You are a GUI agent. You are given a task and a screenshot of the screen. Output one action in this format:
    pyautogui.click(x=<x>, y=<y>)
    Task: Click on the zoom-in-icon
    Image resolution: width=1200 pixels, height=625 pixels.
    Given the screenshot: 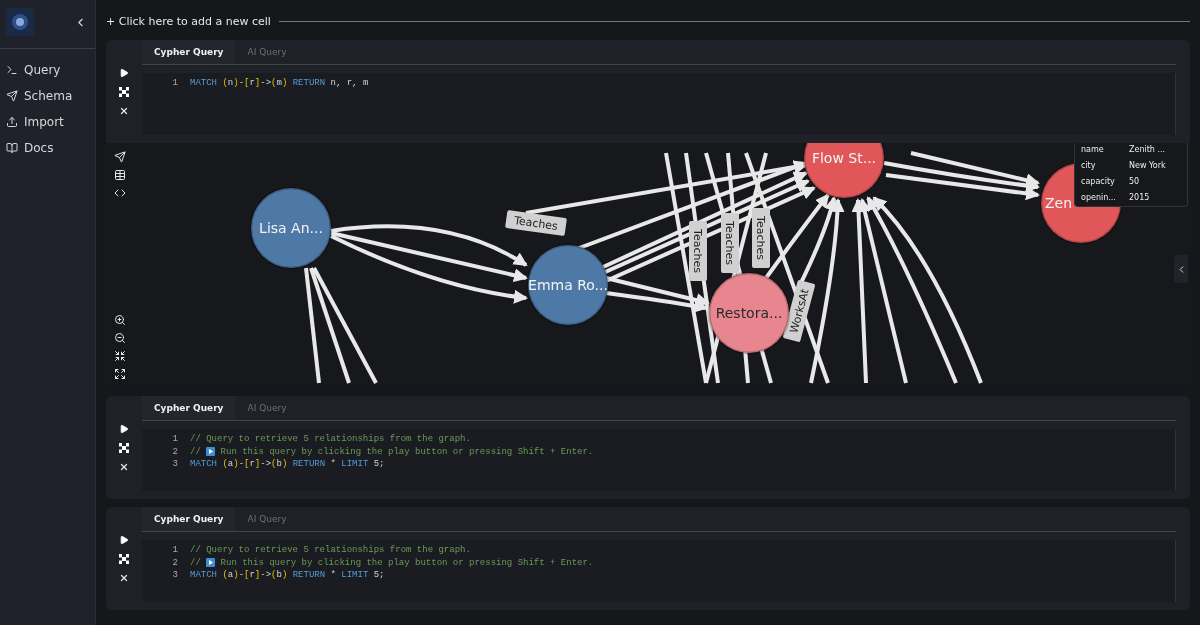 What is the action you would take?
    pyautogui.click(x=120, y=320)
    